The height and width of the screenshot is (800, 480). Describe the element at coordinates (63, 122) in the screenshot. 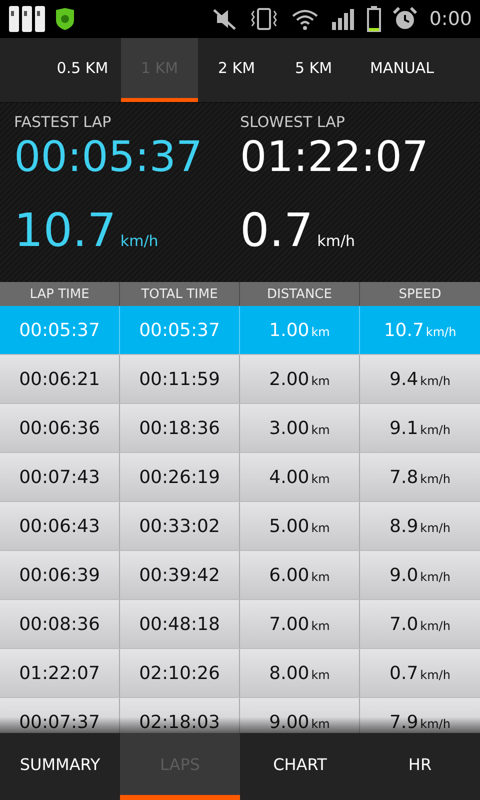

I see `lap-label: FASTEST LAP` at that location.